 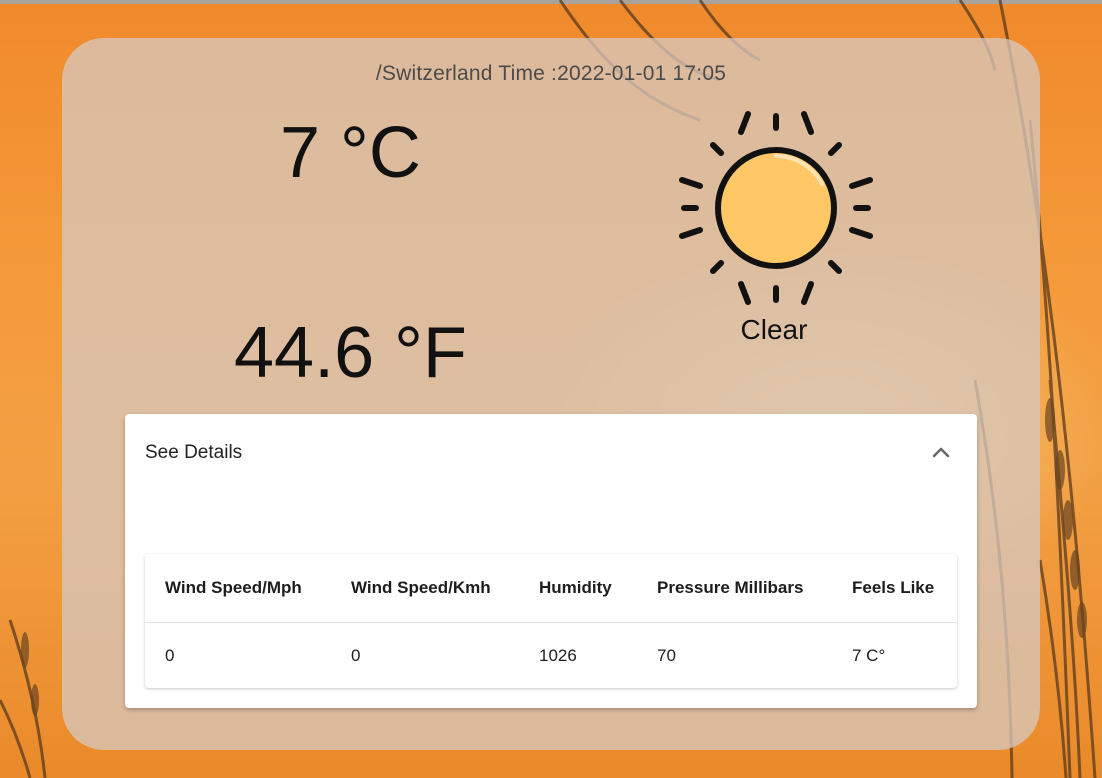 I want to click on column-header-pressure: Pressure Millibars, so click(x=734, y=588).